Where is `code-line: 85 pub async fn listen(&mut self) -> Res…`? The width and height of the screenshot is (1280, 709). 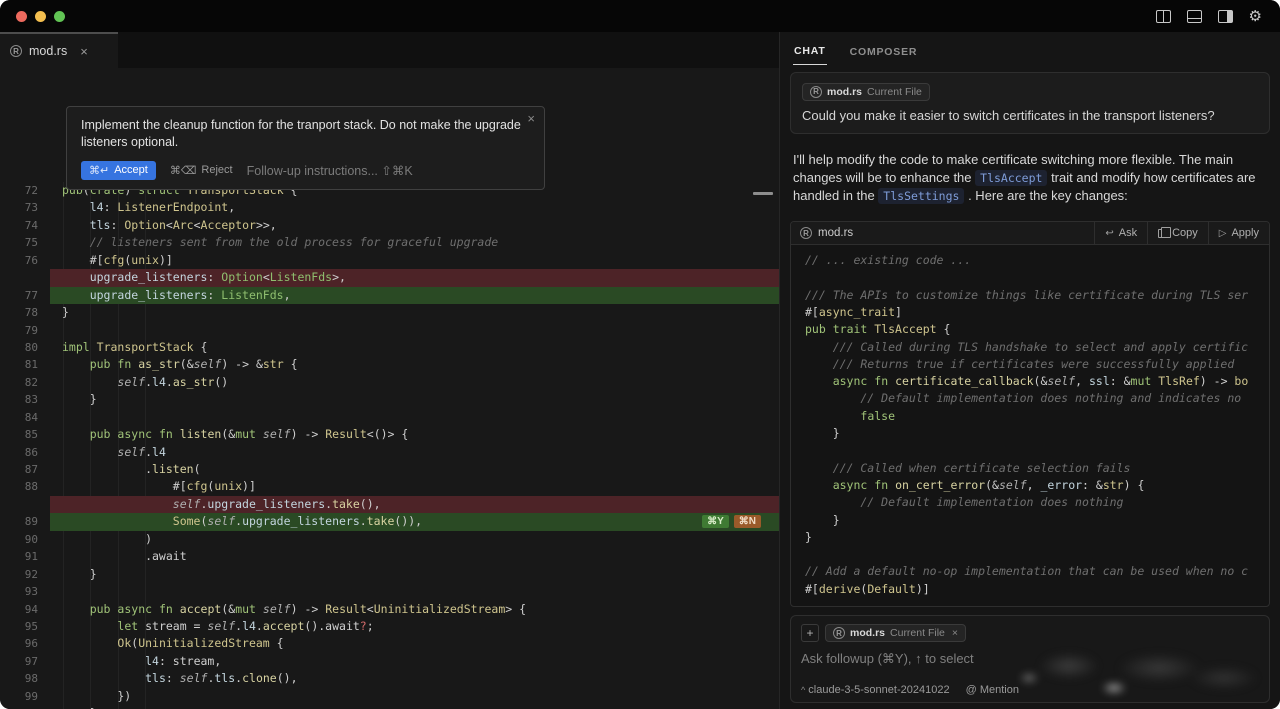
code-line: 85 pub async fn listen(&mut self) -> Res… is located at coordinates (389, 434).